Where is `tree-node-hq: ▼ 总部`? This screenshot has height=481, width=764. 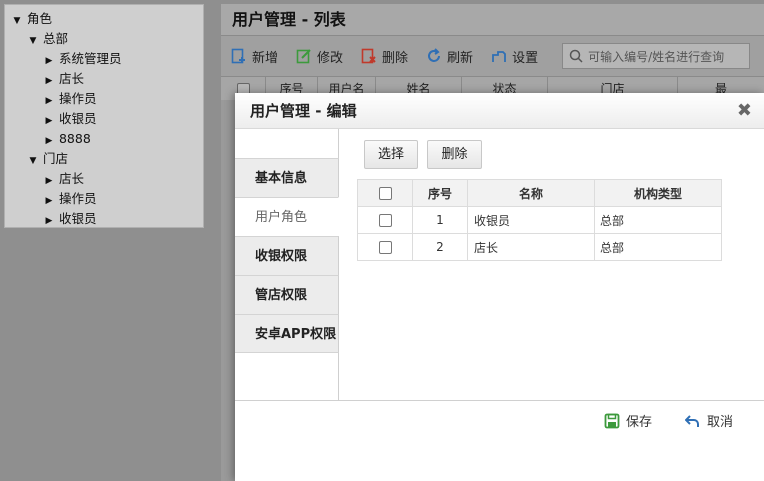
tree-node-hq: ▼ 总部 is located at coordinates (104, 39).